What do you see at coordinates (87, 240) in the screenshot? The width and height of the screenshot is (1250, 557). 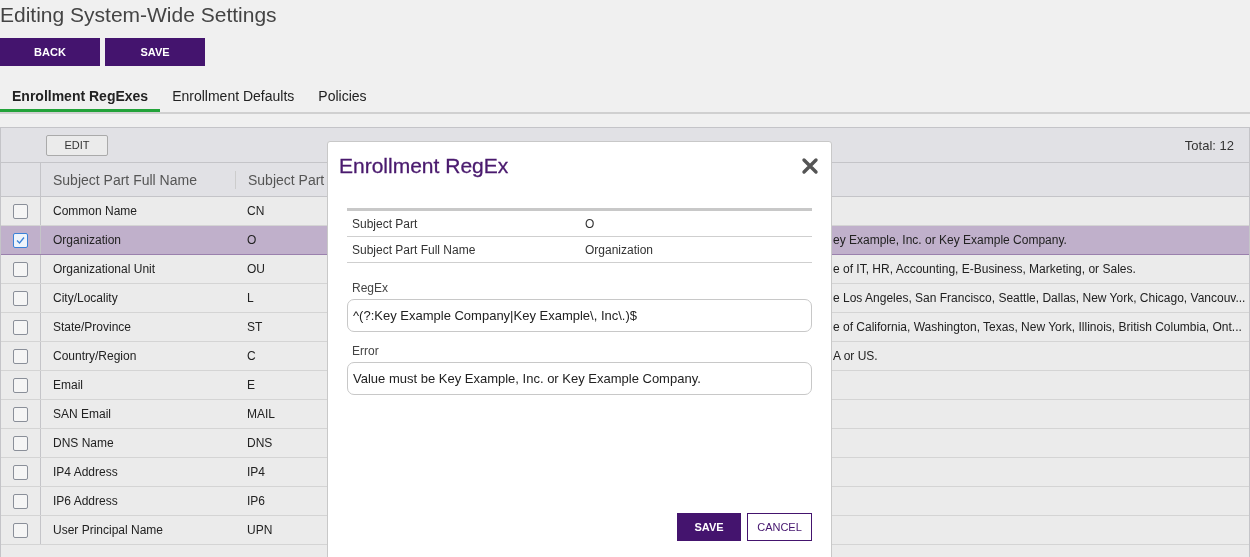 I see `table-cell: Organization` at bounding box center [87, 240].